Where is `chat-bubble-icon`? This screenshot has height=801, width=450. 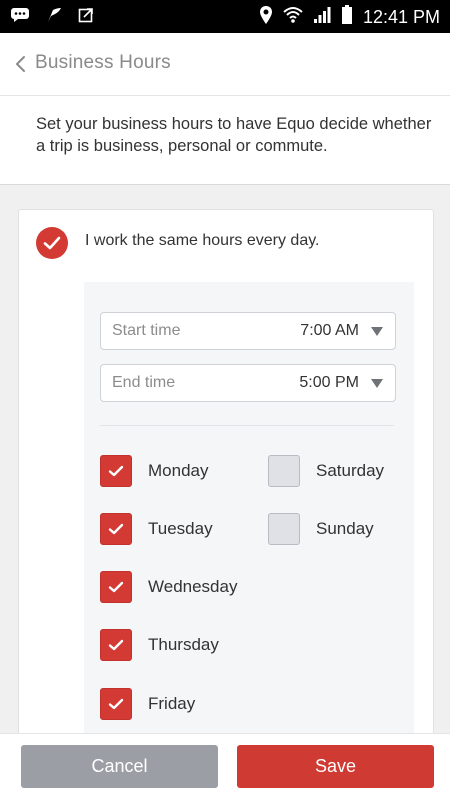
chat-bubble-icon is located at coordinates (20, 17).